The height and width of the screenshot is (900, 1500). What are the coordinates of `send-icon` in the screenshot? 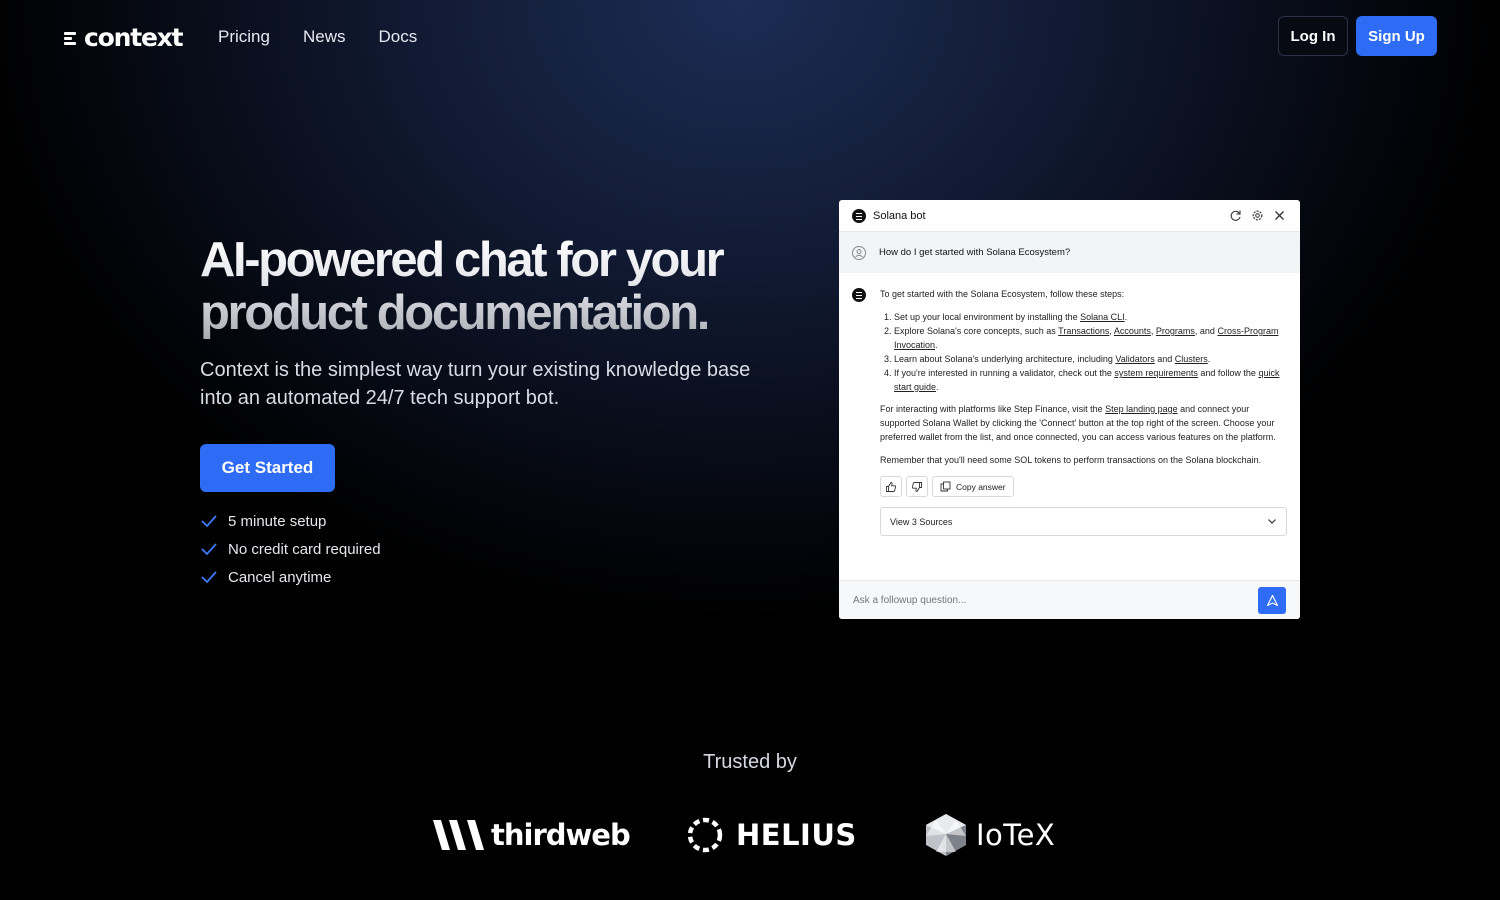 It's located at (1272, 600).